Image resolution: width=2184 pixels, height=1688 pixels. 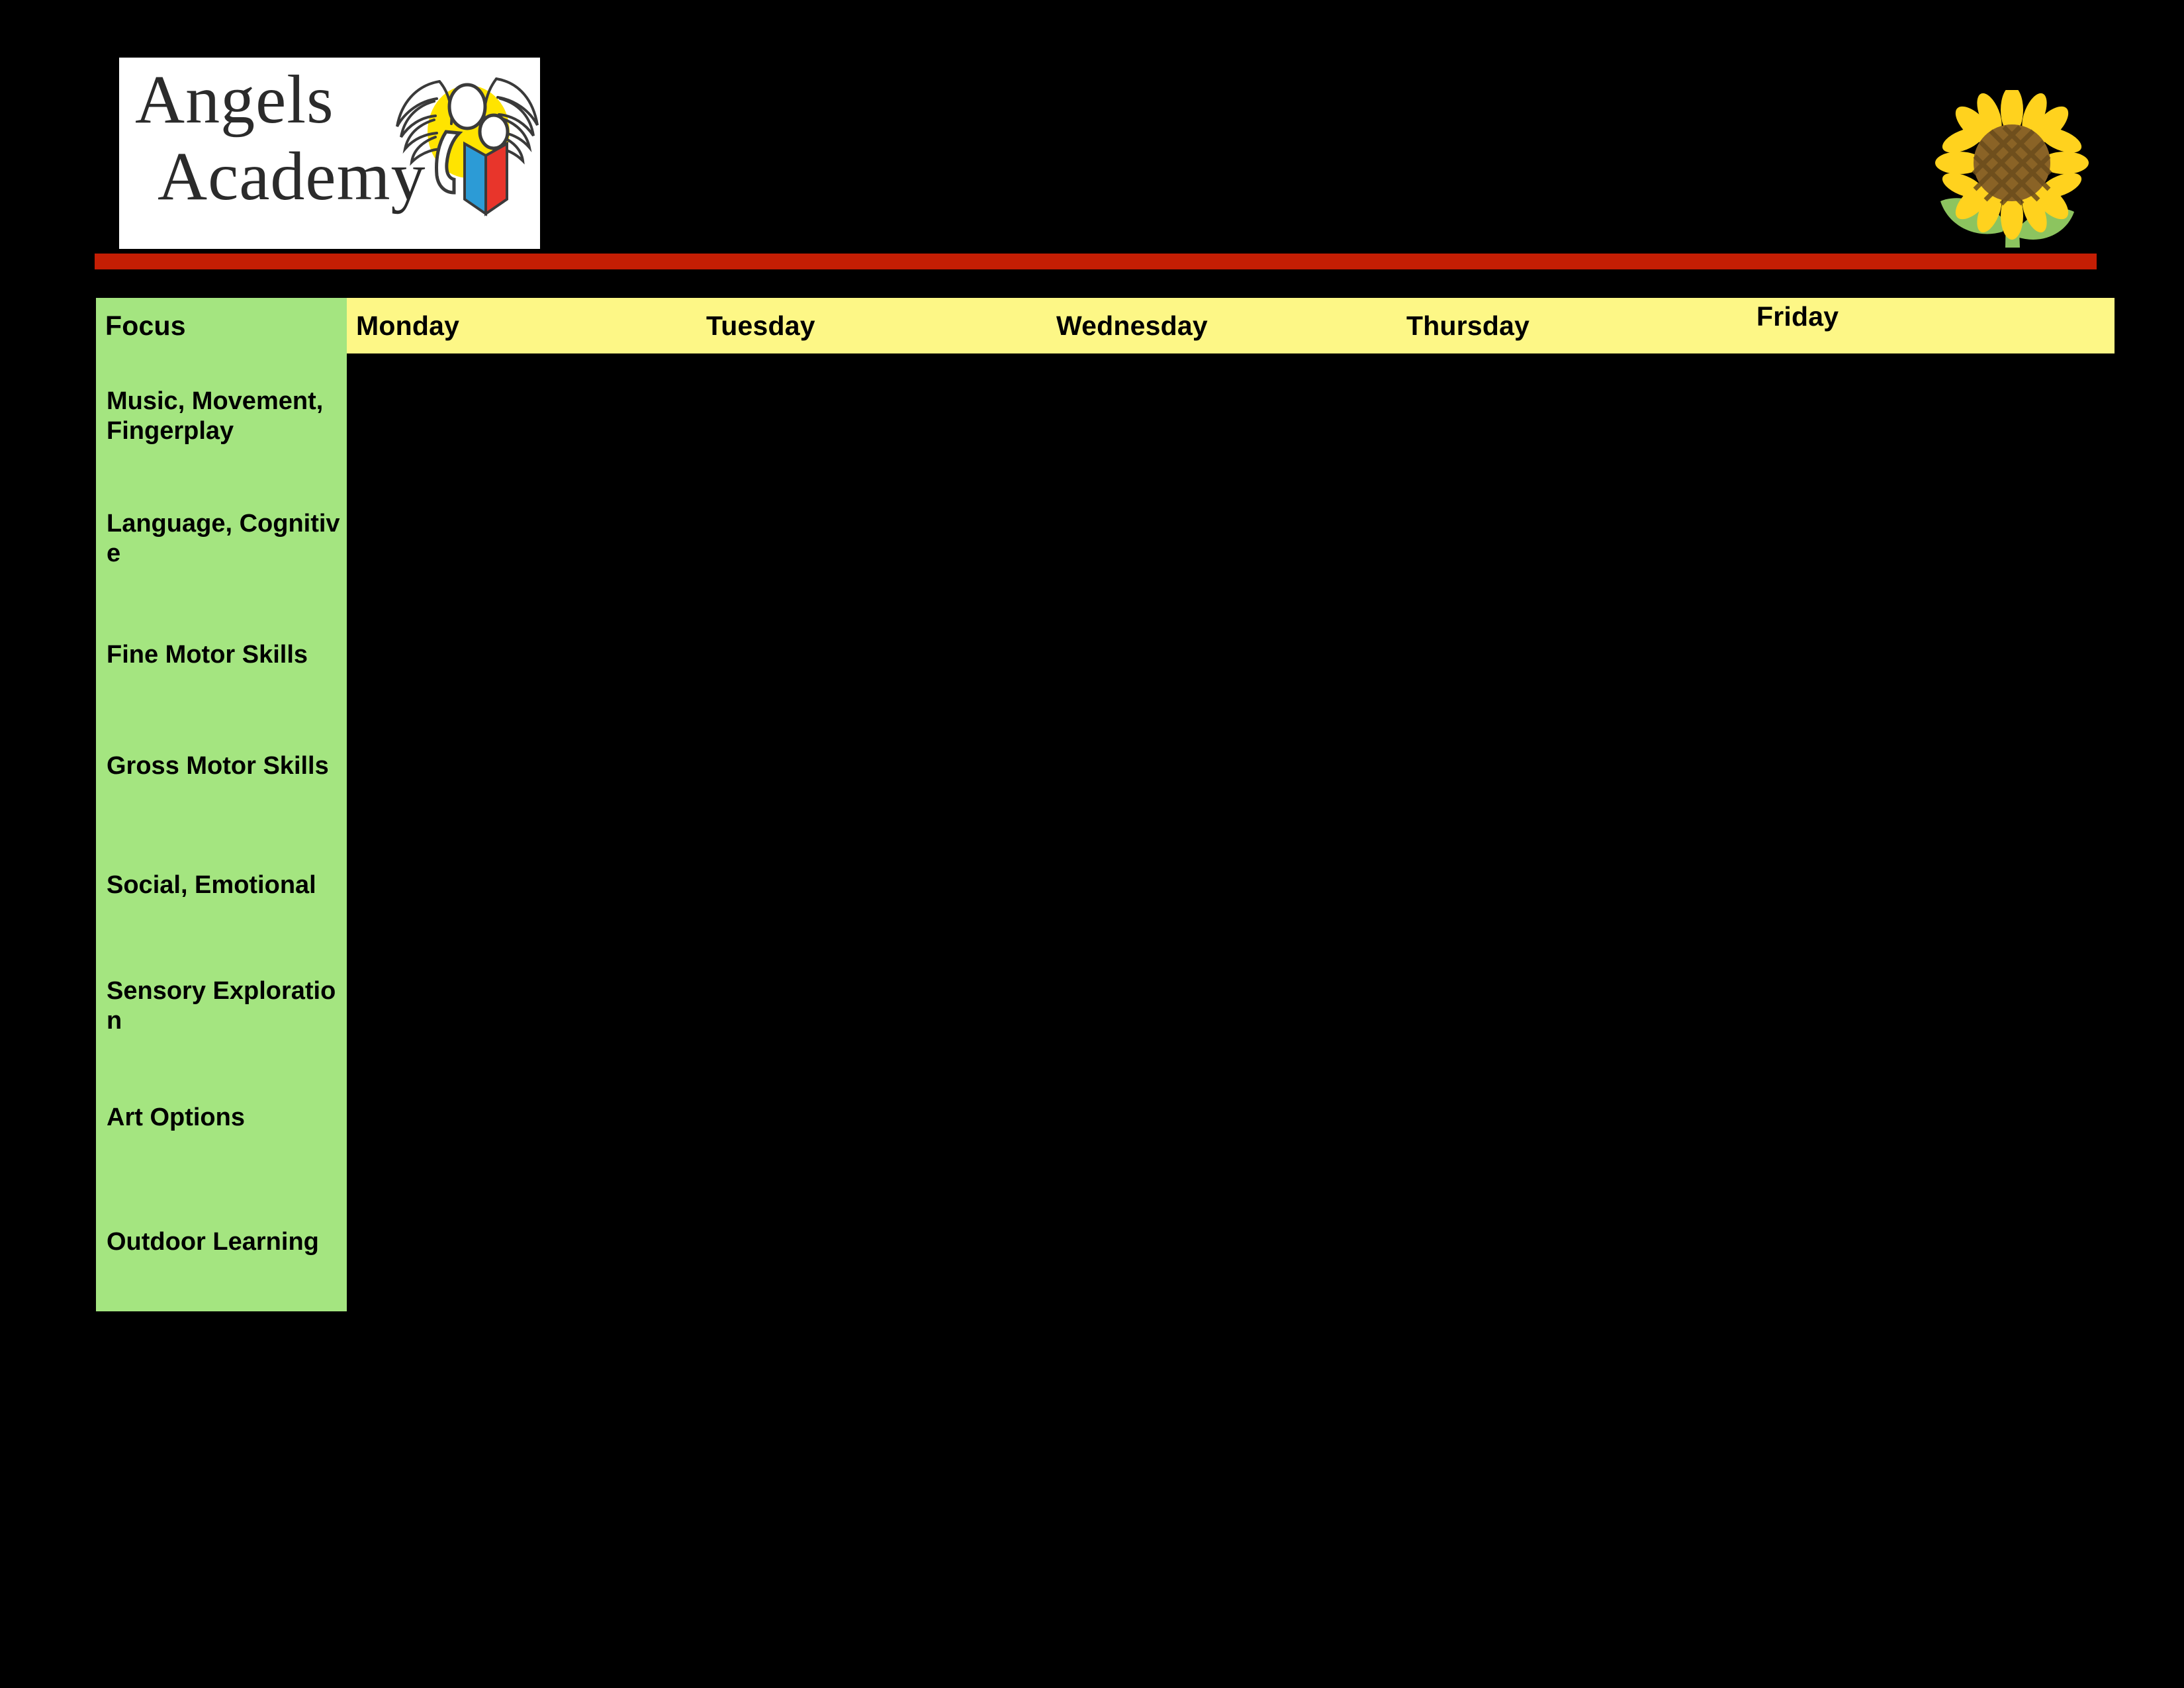 I want to click on cell-fine-motor-thursday, so click(x=1572, y=654).